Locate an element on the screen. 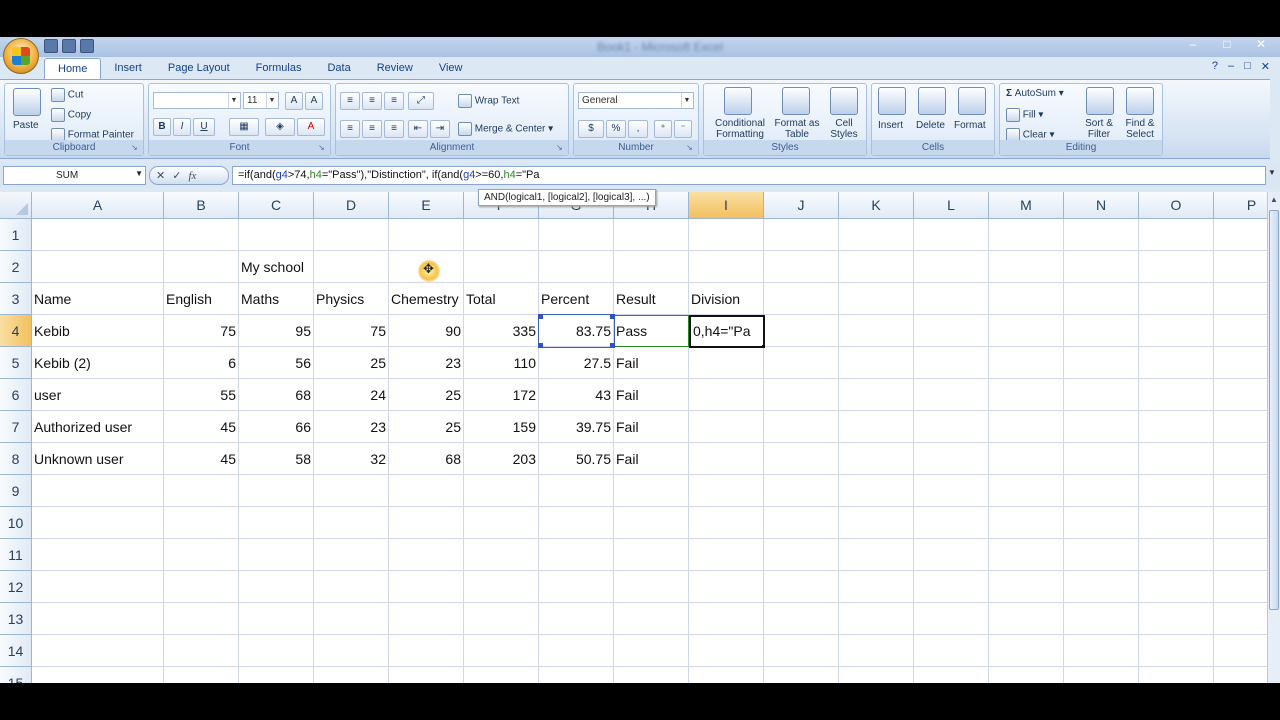 This screenshot has height=720, width=1280. column-header-n: N is located at coordinates (1101, 205).